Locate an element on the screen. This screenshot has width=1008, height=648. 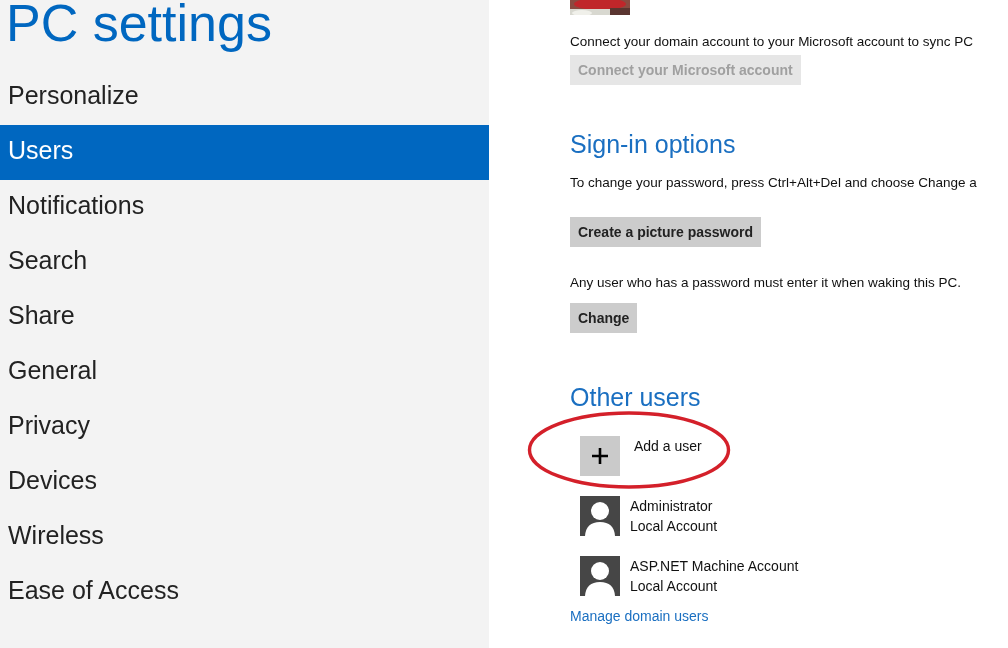
picture-password-button: Create a picture password is located at coordinates (666, 232).